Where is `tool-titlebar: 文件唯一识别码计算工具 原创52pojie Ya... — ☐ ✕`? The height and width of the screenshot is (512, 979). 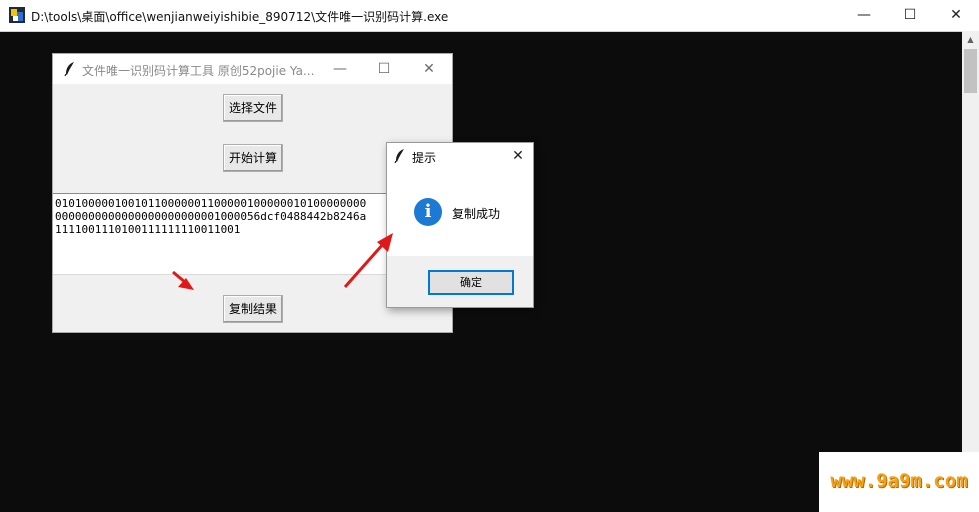
tool-titlebar: 文件唯一识别码计算工具 原创52pojie Ya... — ☐ ✕ is located at coordinates (252, 69).